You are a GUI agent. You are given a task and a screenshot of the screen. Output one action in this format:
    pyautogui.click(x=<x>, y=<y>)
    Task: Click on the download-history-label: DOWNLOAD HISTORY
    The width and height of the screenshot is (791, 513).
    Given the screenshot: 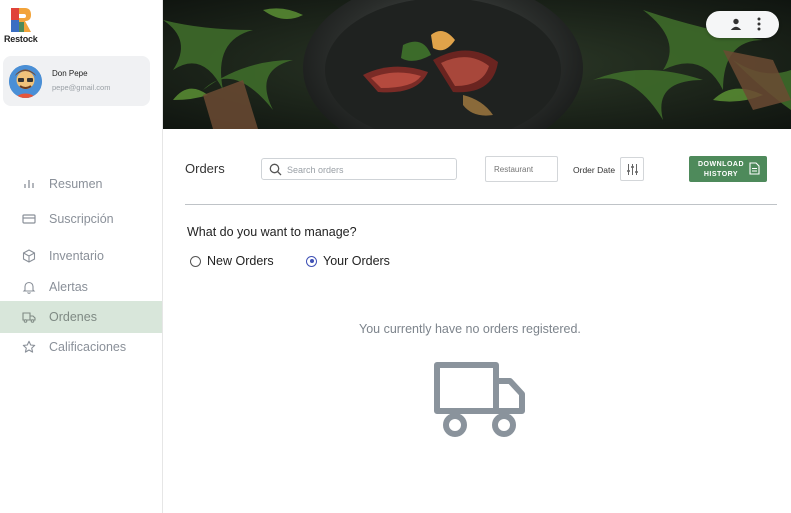 What is the action you would take?
    pyautogui.click(x=721, y=169)
    